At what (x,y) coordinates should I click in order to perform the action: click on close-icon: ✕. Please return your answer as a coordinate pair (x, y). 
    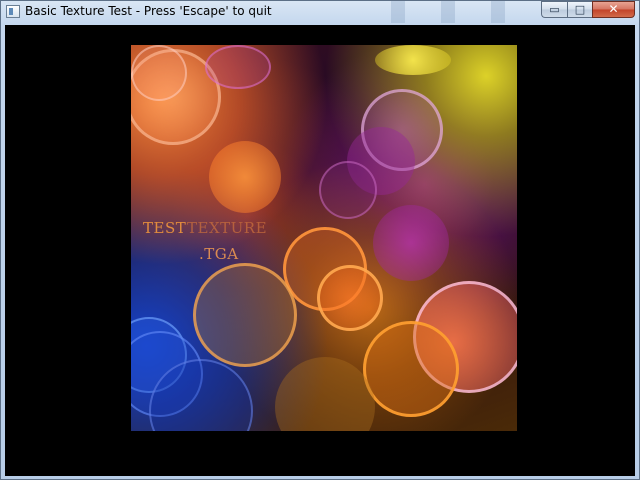
    Looking at the image, I should click on (613, 9).